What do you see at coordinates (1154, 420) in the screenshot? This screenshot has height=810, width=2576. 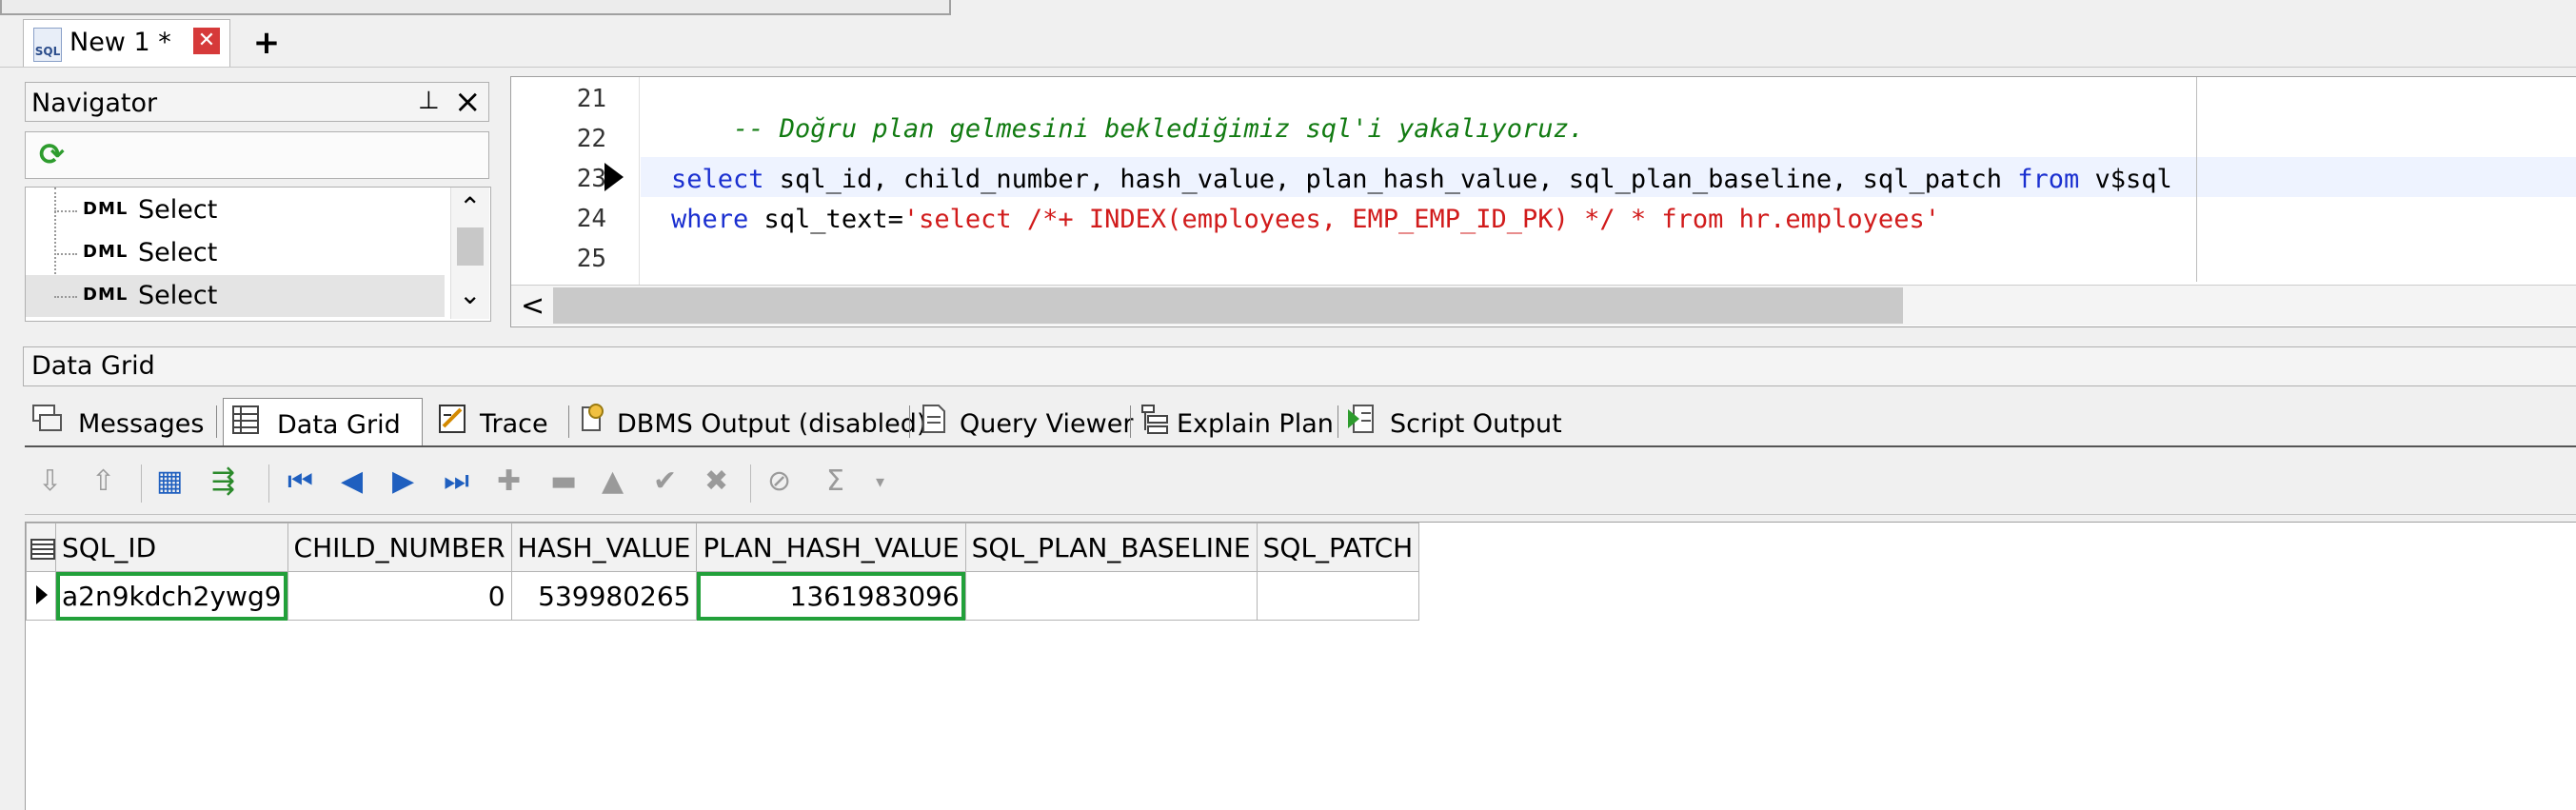 I see `explain-plan-icon` at bounding box center [1154, 420].